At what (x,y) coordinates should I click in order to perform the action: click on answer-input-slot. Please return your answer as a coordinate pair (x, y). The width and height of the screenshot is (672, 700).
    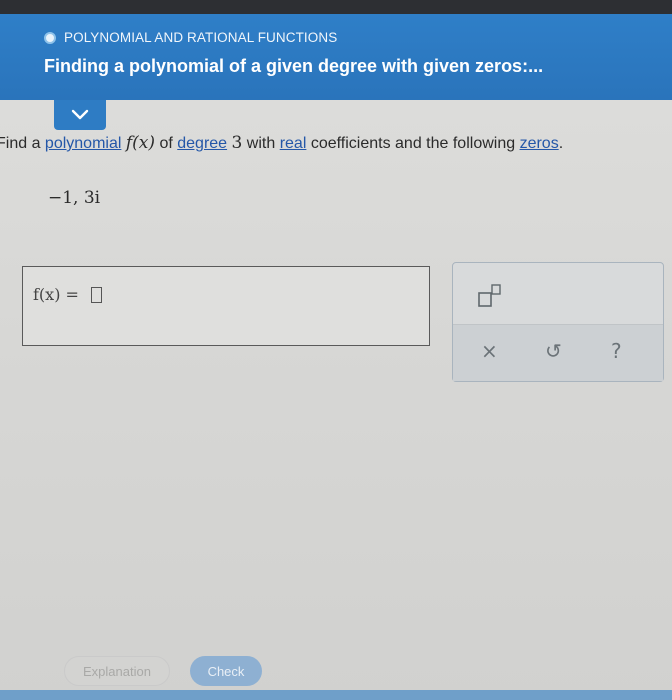
    Looking at the image, I should click on (96, 295).